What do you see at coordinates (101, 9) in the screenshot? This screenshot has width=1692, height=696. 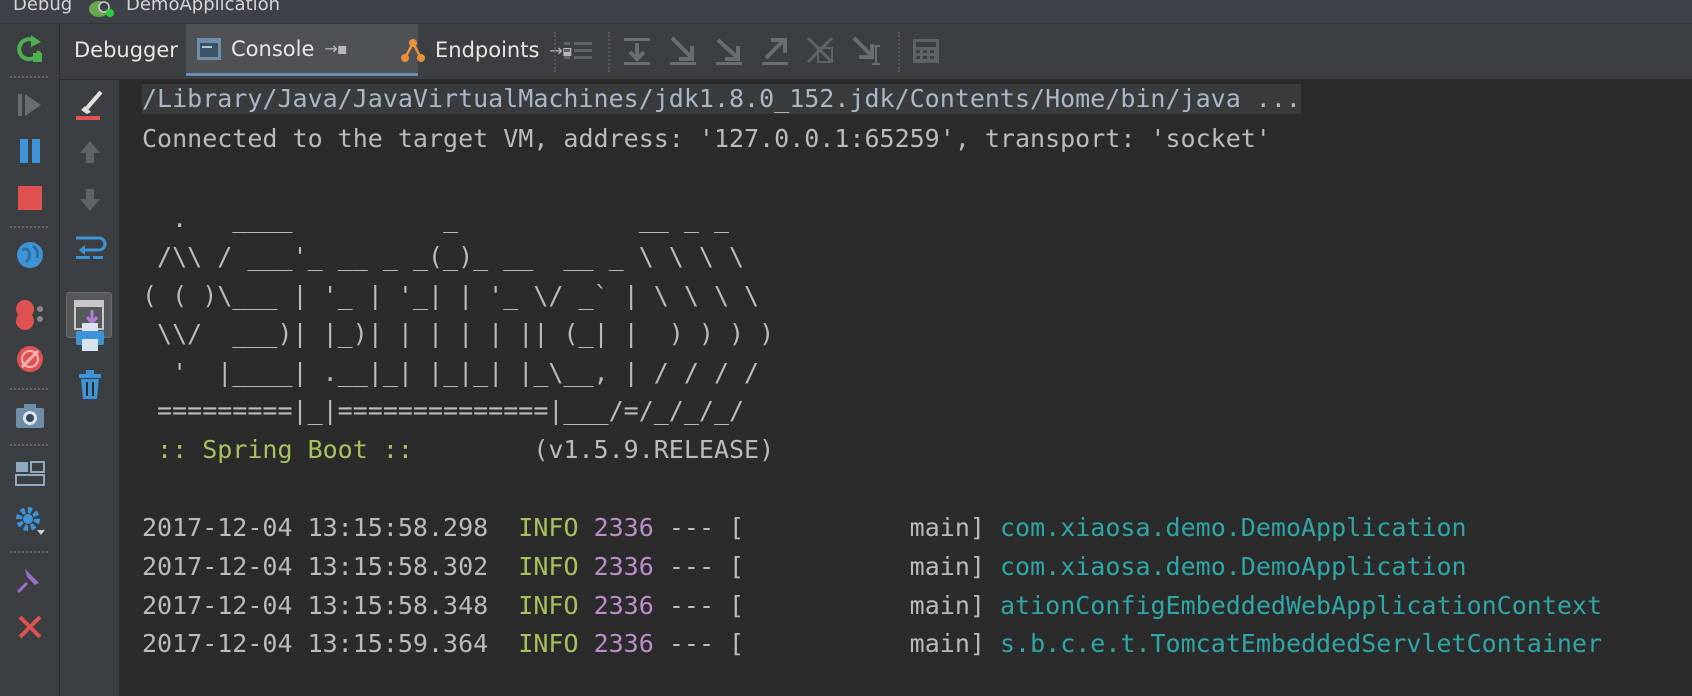 I see `spring-boot-run-config-icon` at bounding box center [101, 9].